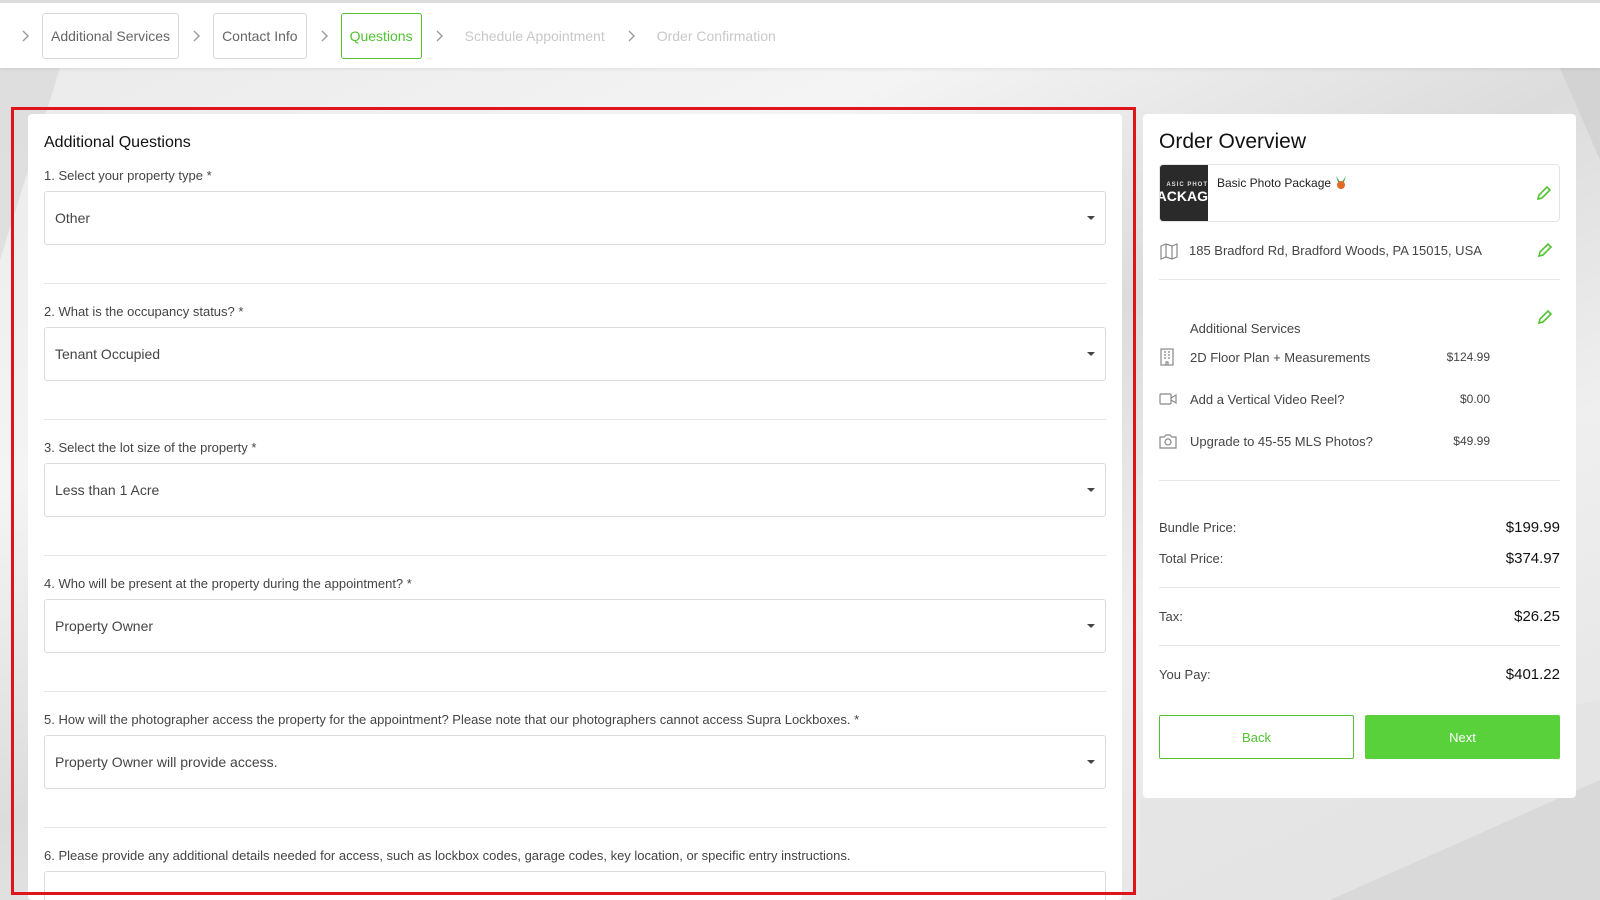  What do you see at coordinates (575, 218) in the screenshot?
I see `property-type-select: Other` at bounding box center [575, 218].